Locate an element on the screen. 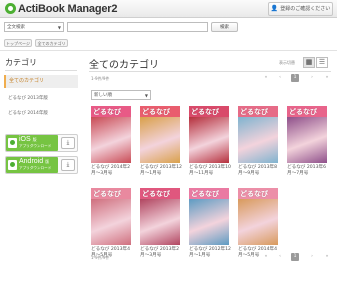 This screenshot has height=297, width=337. book-title: どるなび 2013年12月～1月号 is located at coordinates (161, 171).